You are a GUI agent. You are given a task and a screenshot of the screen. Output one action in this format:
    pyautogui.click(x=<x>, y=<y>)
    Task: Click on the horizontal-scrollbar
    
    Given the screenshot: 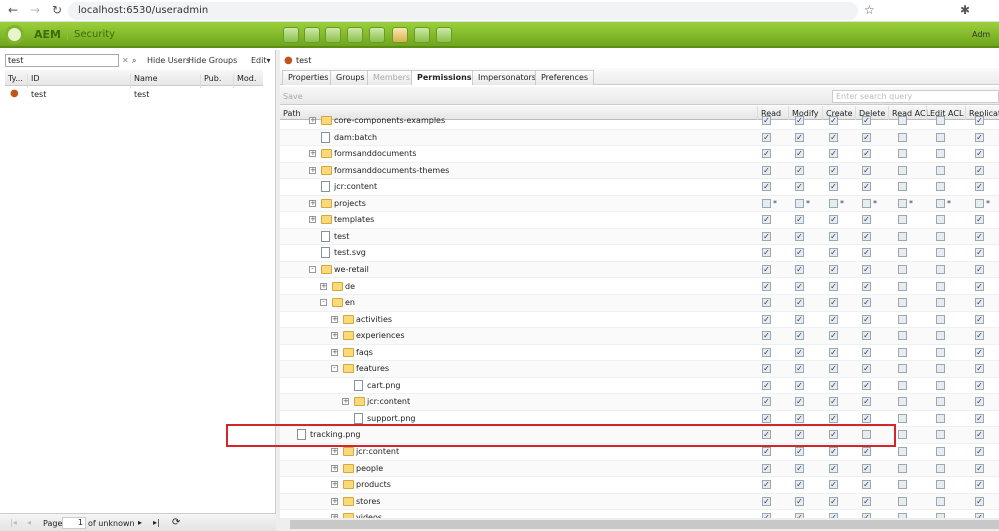 What is the action you would take?
    pyautogui.click(x=639, y=524)
    